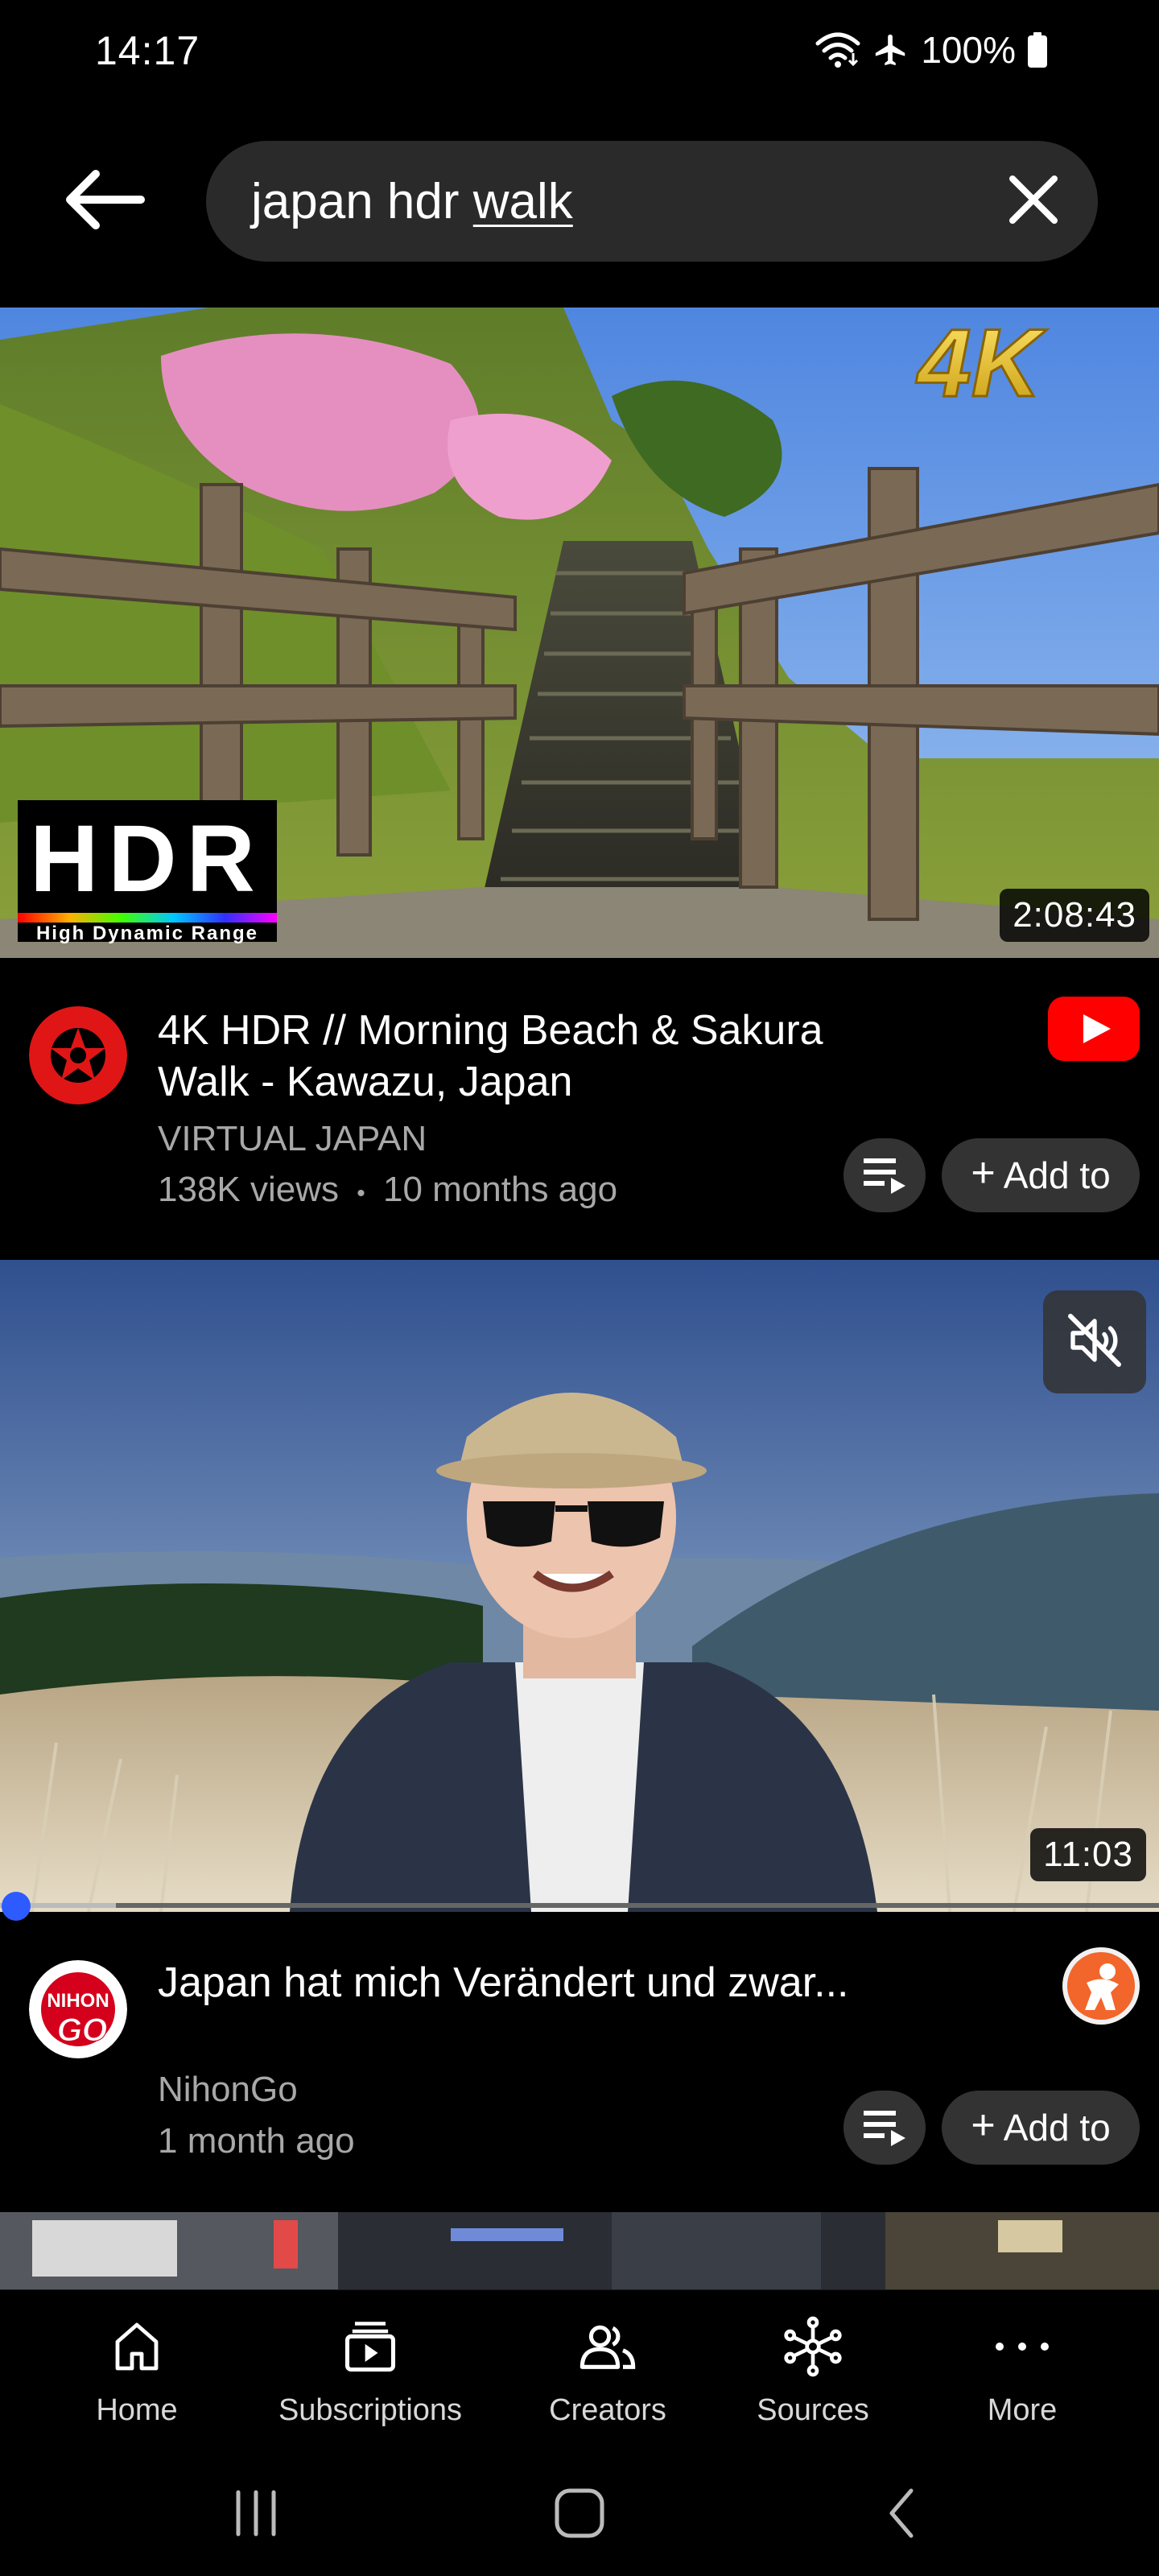 The image size is (1159, 2576). What do you see at coordinates (607, 2346) in the screenshot?
I see `creators-icon` at bounding box center [607, 2346].